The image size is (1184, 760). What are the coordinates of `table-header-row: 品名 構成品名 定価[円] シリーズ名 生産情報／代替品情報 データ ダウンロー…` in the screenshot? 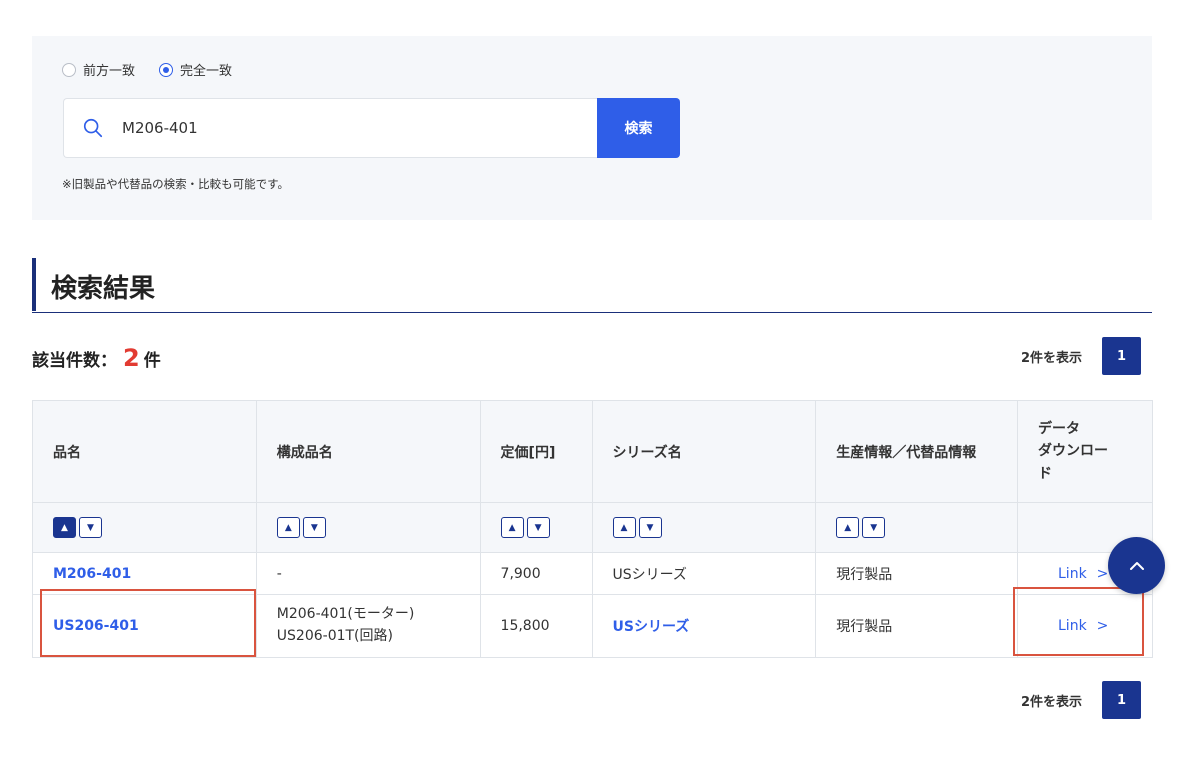 It's located at (592, 451).